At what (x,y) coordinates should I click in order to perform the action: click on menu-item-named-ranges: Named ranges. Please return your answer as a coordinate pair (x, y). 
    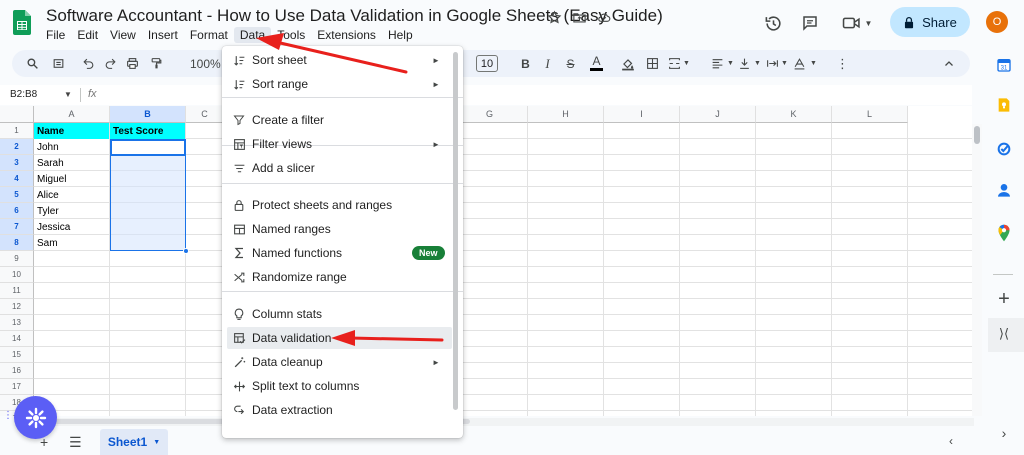
    Looking at the image, I should click on (342, 229).